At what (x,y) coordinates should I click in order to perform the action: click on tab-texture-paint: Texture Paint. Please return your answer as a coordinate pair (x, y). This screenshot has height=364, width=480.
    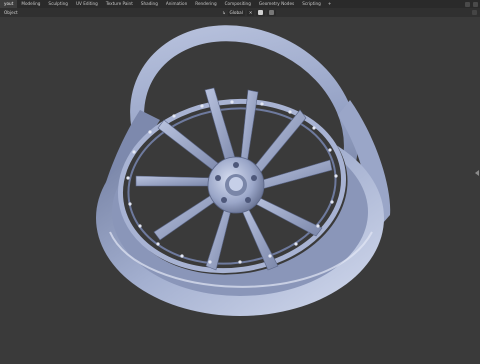
    Looking at the image, I should click on (119, 4).